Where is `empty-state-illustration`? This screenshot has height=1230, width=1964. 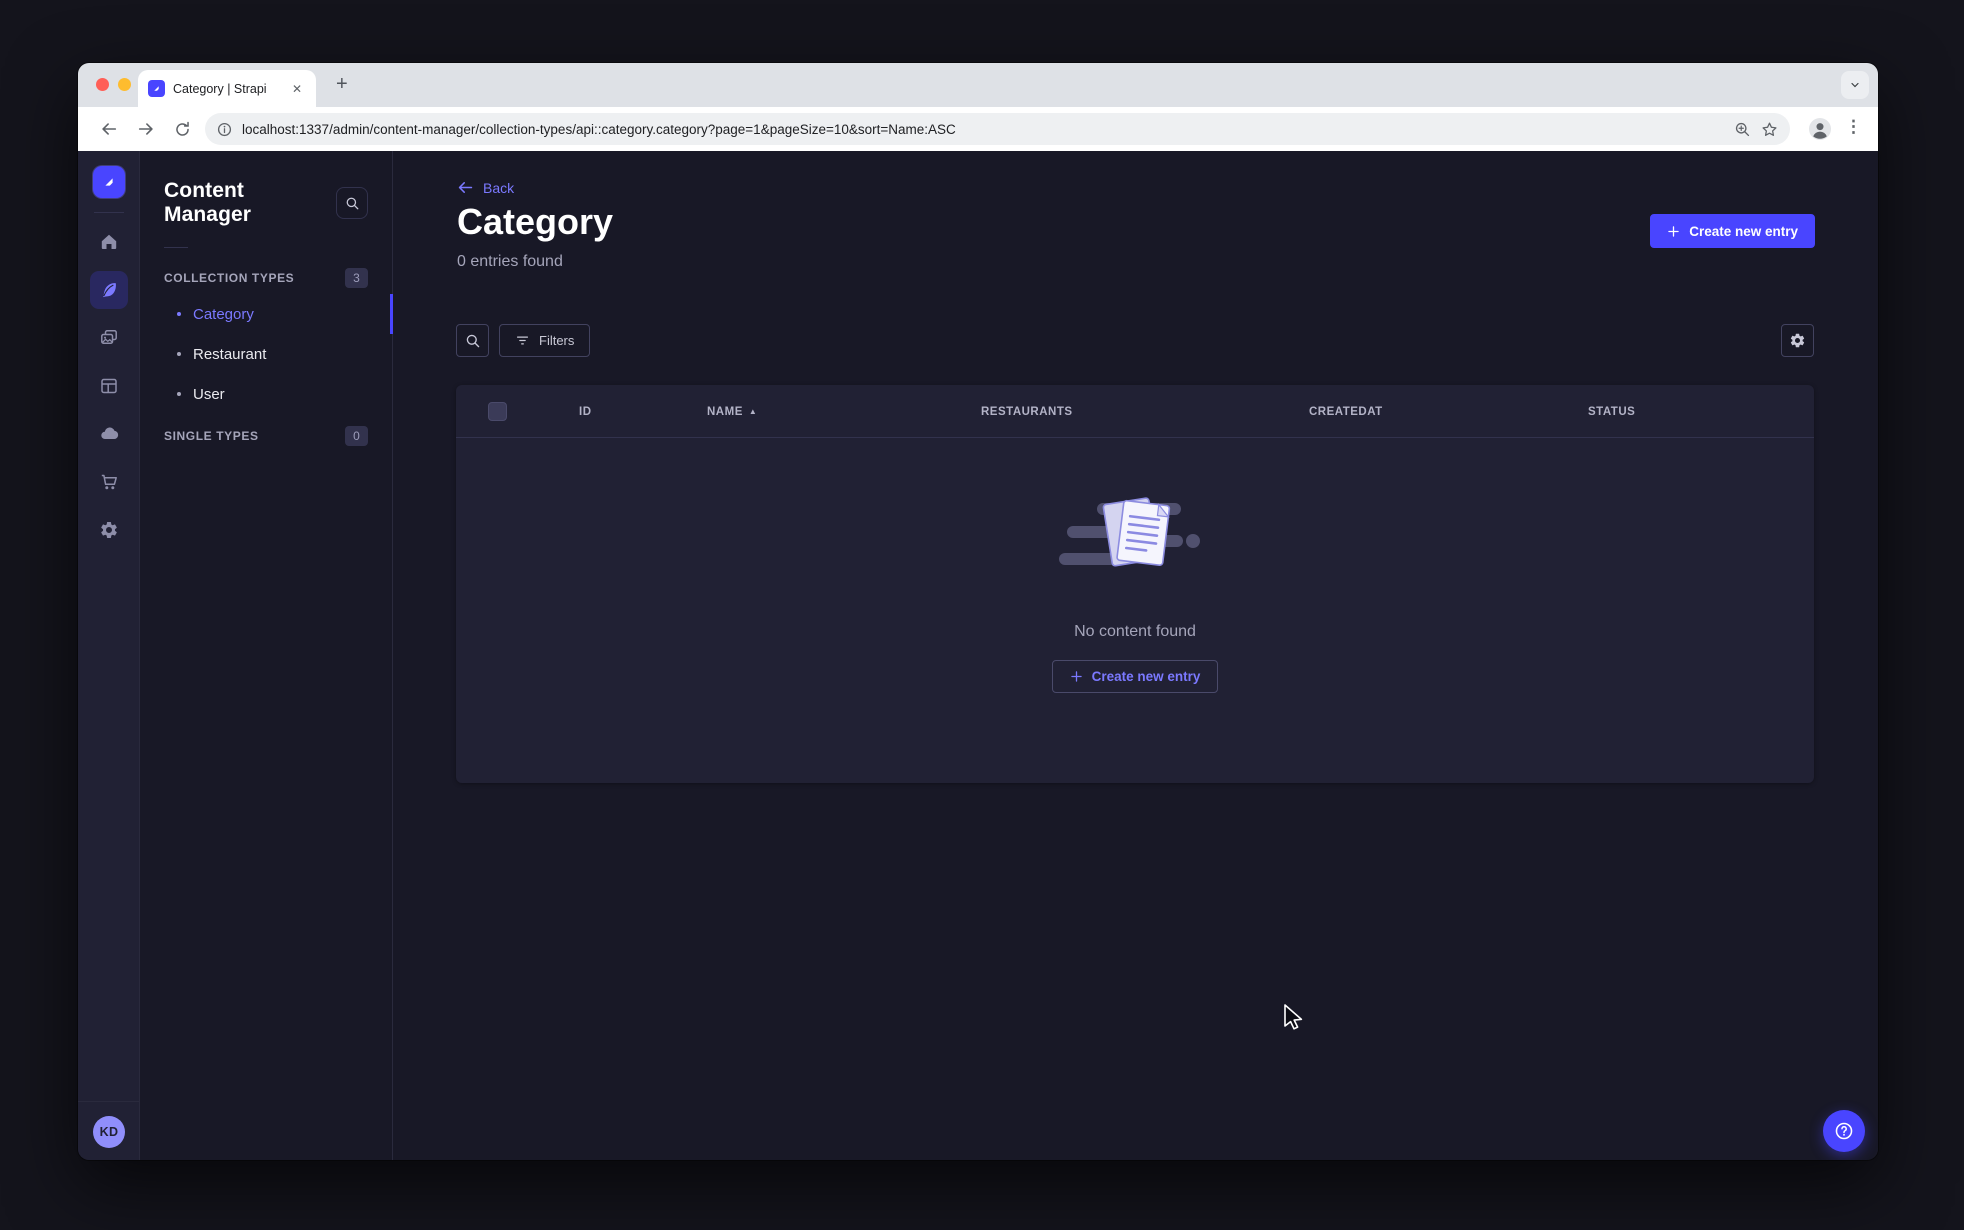 empty-state-illustration is located at coordinates (1129, 532).